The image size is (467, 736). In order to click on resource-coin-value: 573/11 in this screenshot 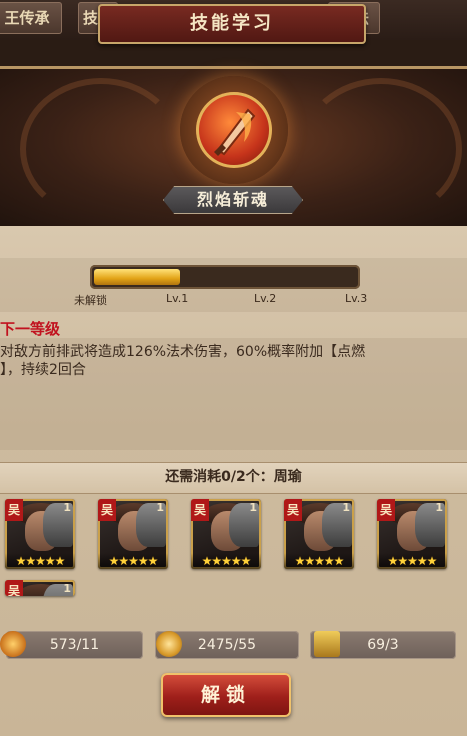, I will do `click(74, 645)`.